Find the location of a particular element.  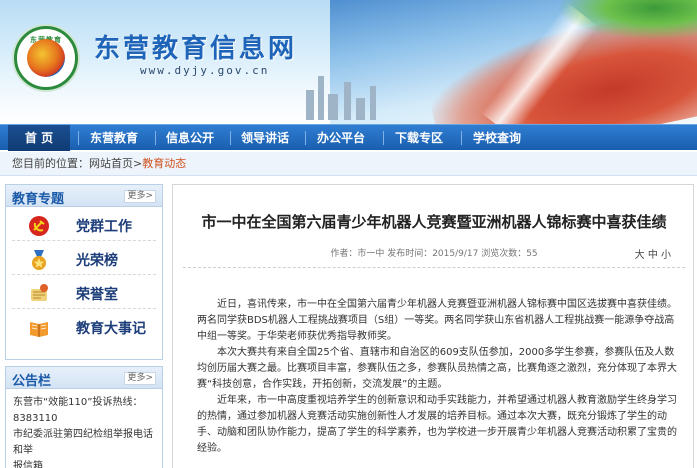

site-url: www.dyjy.gov.cn is located at coordinates (205, 70).